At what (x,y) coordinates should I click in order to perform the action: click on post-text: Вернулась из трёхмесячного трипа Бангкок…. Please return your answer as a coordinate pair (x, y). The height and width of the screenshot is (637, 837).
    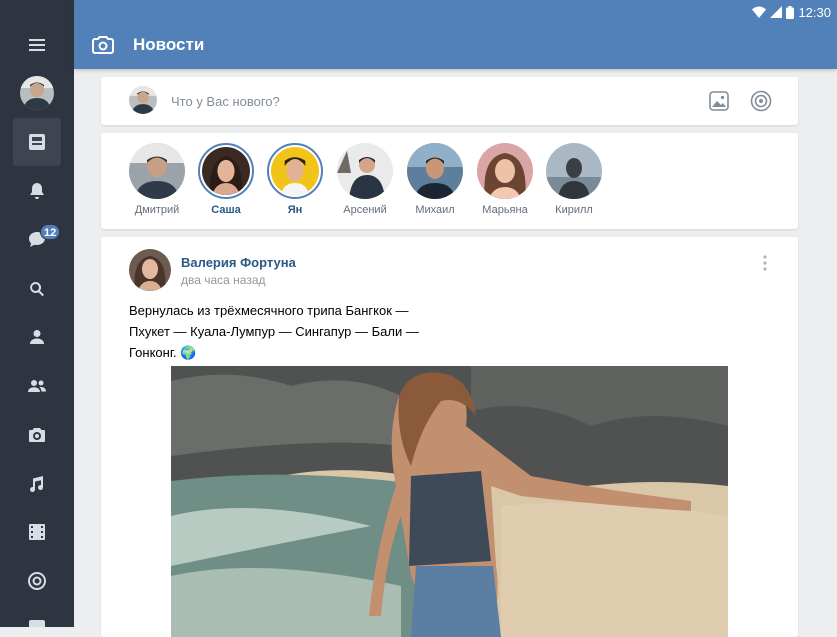
    Looking at the image, I should click on (274, 331).